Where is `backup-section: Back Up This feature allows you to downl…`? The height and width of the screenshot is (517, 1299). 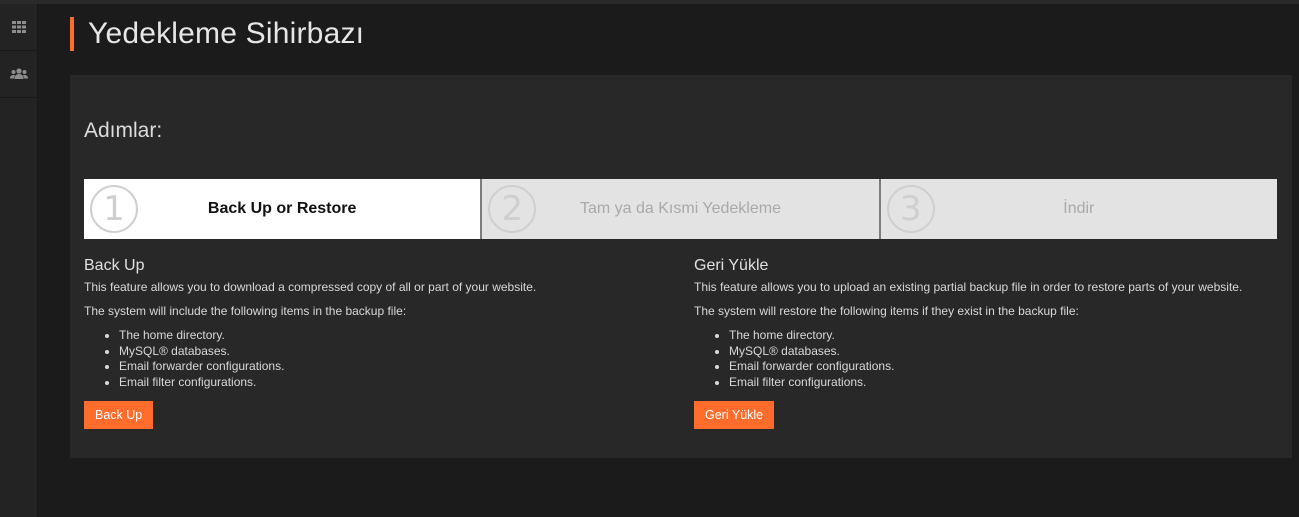
backup-section: Back Up This feature allows you to downl… is located at coordinates (364, 343).